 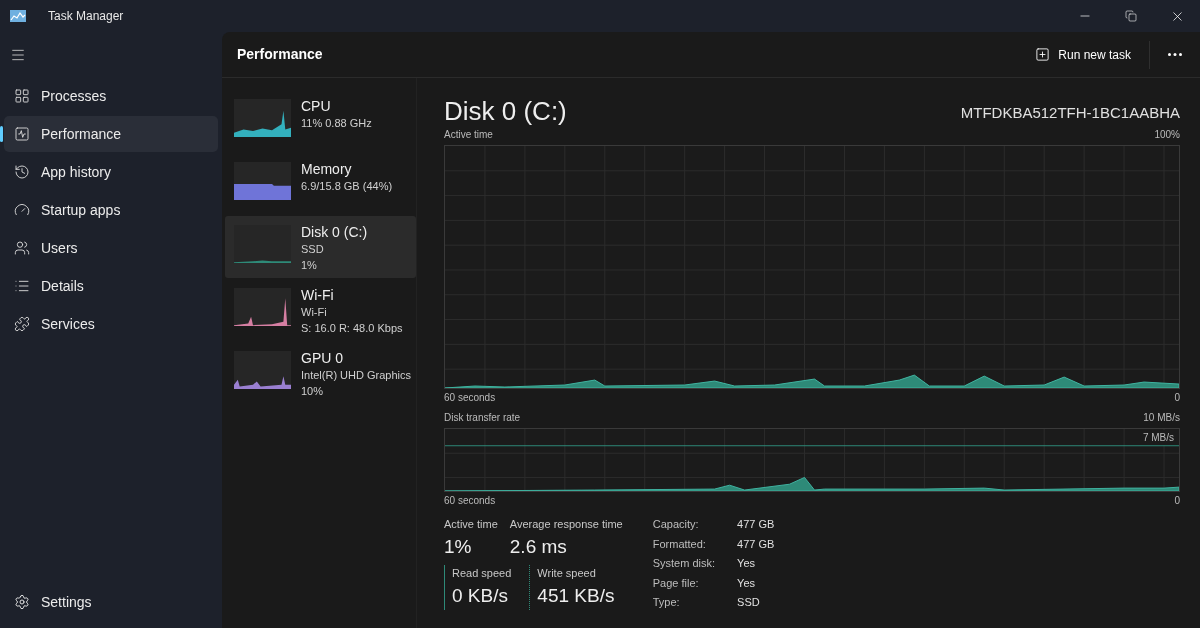 What do you see at coordinates (22, 210) in the screenshot?
I see `gauge-icon` at bounding box center [22, 210].